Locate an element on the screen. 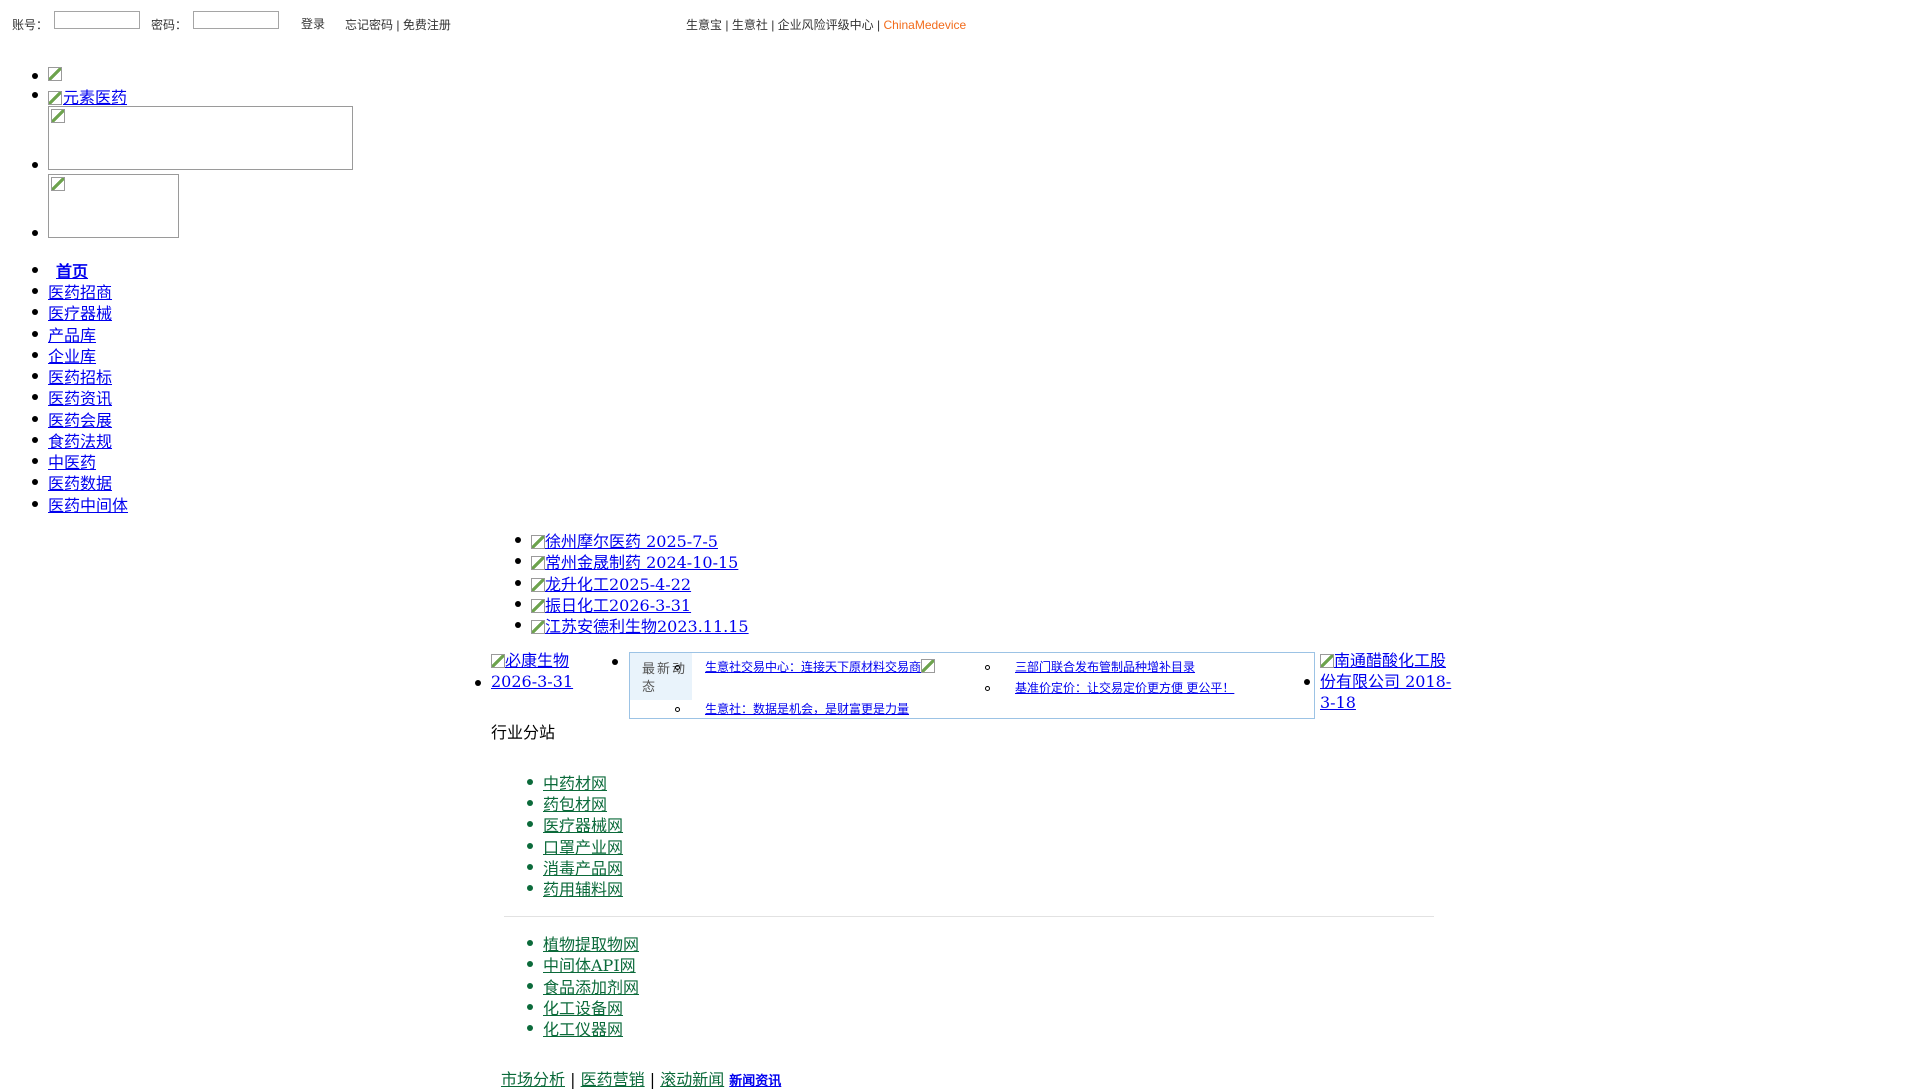  account-links: 忘记密码 | 免费注册 is located at coordinates (398, 24).